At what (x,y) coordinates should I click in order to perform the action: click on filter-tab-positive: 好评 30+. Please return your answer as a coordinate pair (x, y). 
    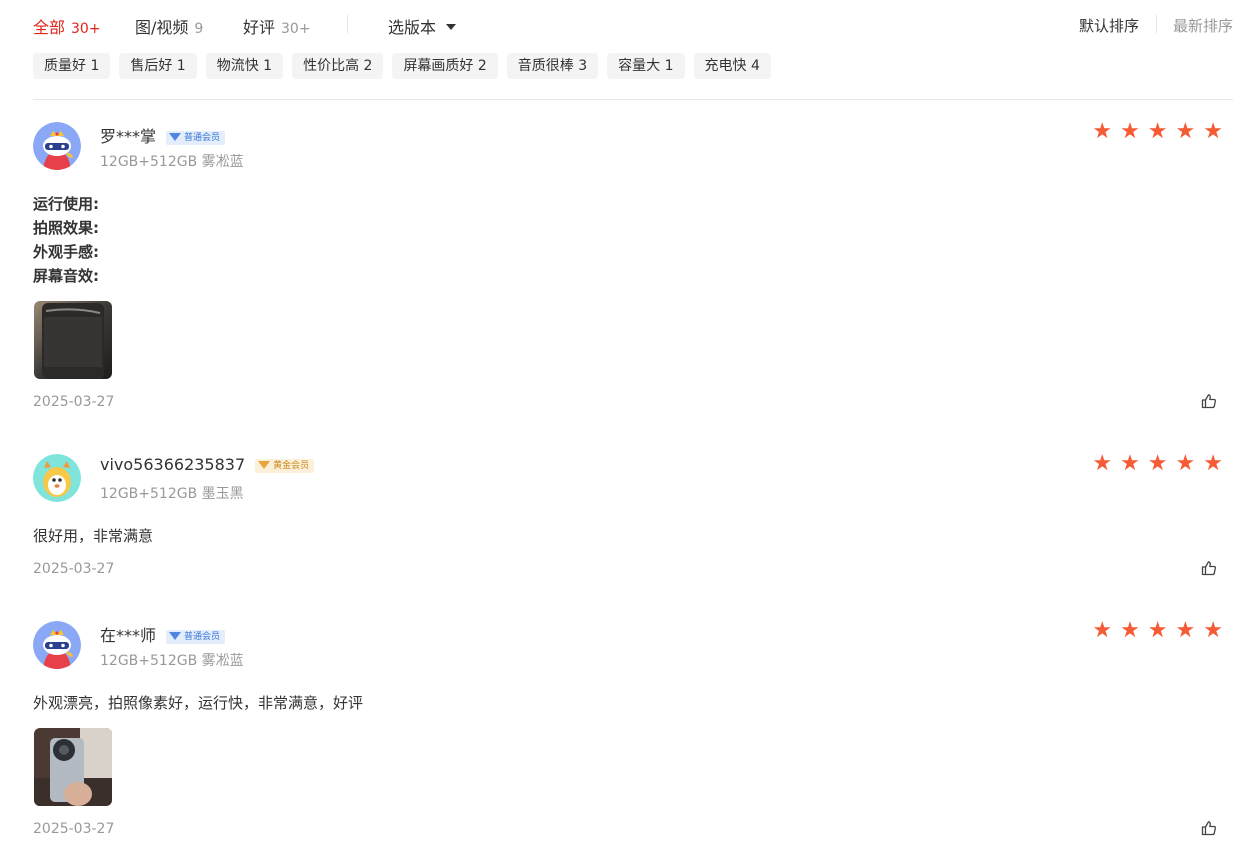
    Looking at the image, I should click on (277, 26).